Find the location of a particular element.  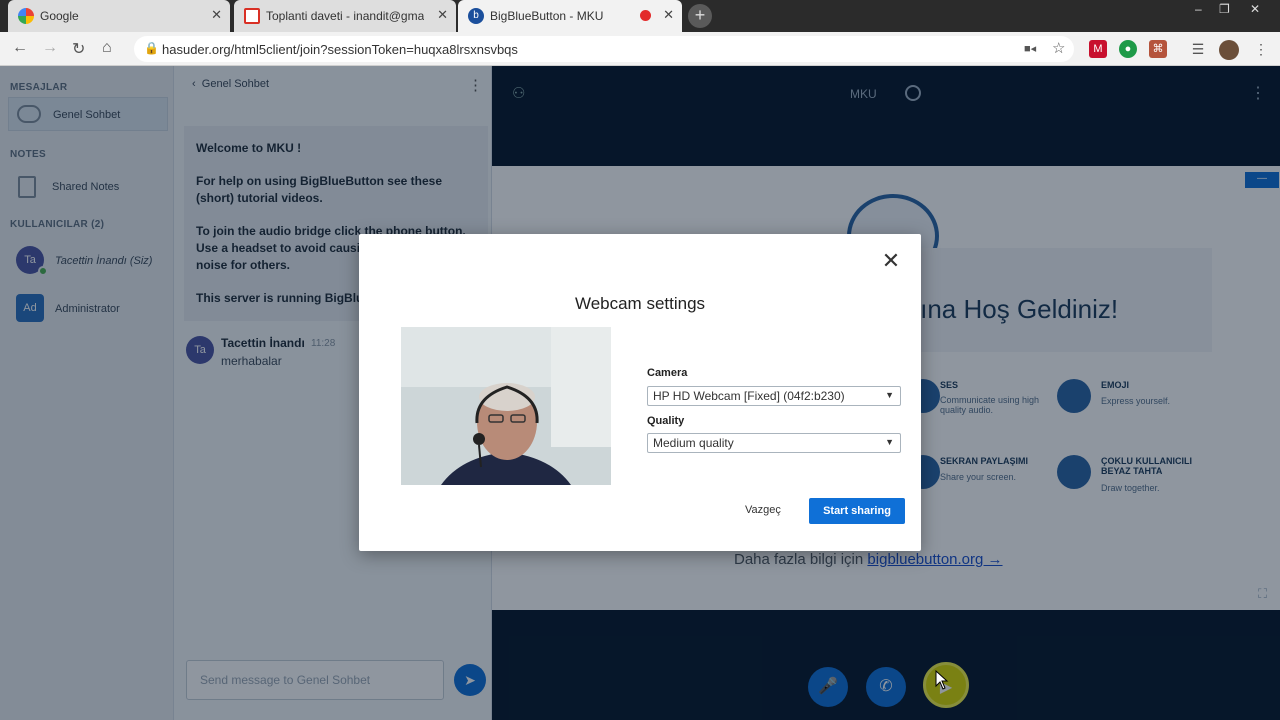

recording-indicator-icon is located at coordinates (645, 15).